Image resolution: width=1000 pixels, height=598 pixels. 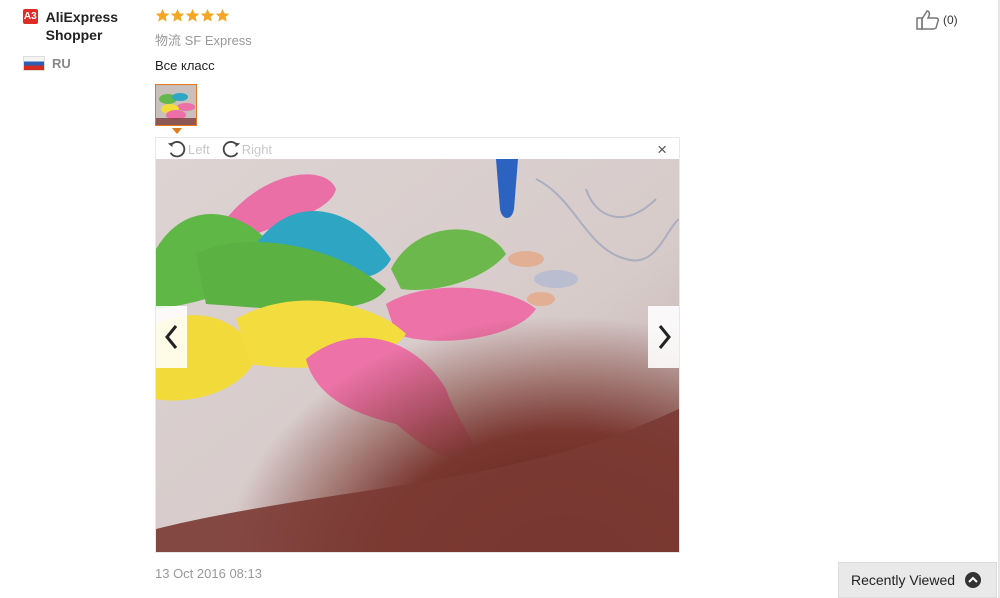 I want to click on reviewer-country: RU, so click(x=83, y=63).